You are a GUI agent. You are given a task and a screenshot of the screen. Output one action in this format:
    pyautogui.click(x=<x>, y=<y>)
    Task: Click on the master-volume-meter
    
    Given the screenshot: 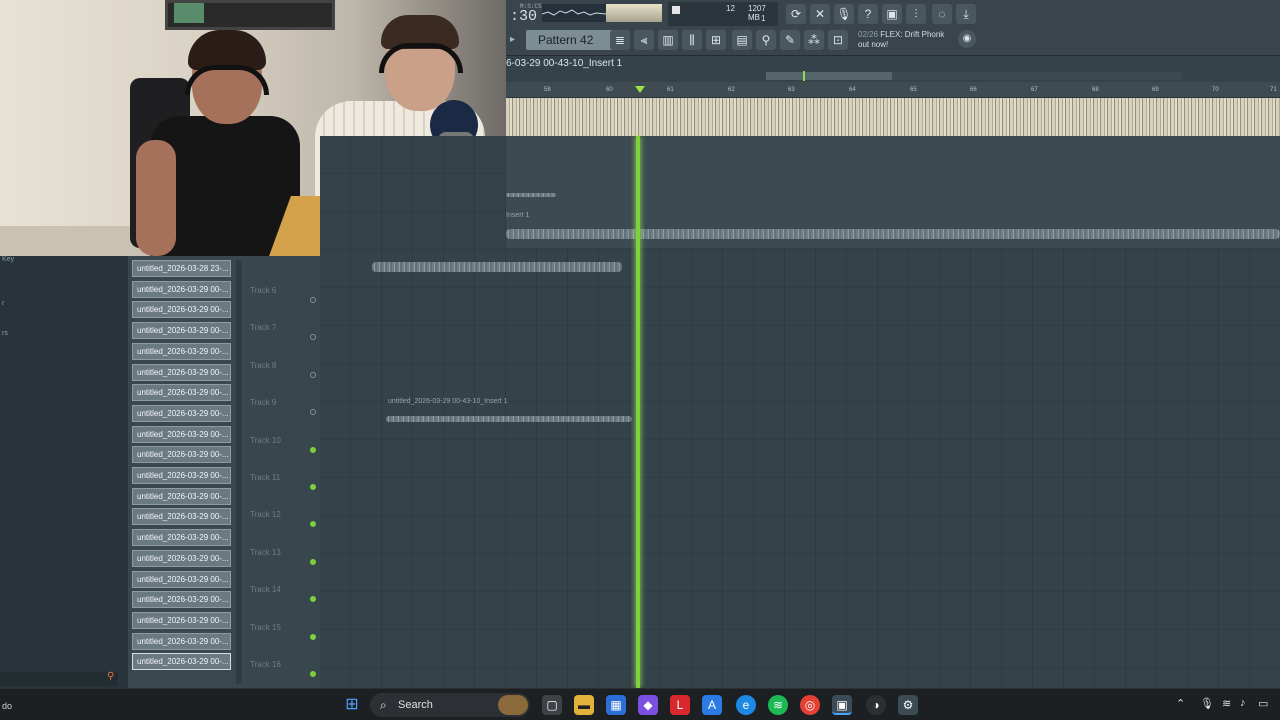 What is the action you would take?
    pyautogui.click(x=634, y=13)
    